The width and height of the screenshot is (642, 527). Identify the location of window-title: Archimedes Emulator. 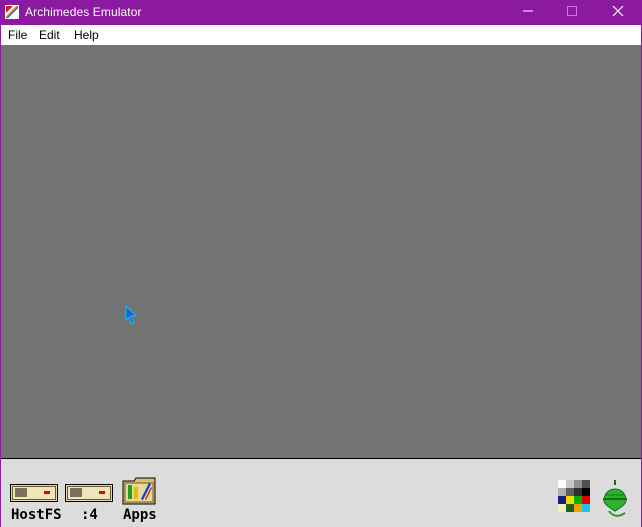
(83, 12).